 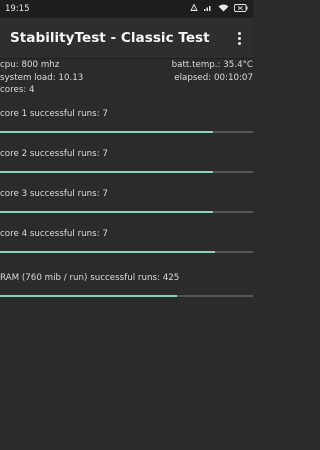 I want to click on ram-section: RAM (760 mib / run) successful runs: 425, so click(x=126, y=285).